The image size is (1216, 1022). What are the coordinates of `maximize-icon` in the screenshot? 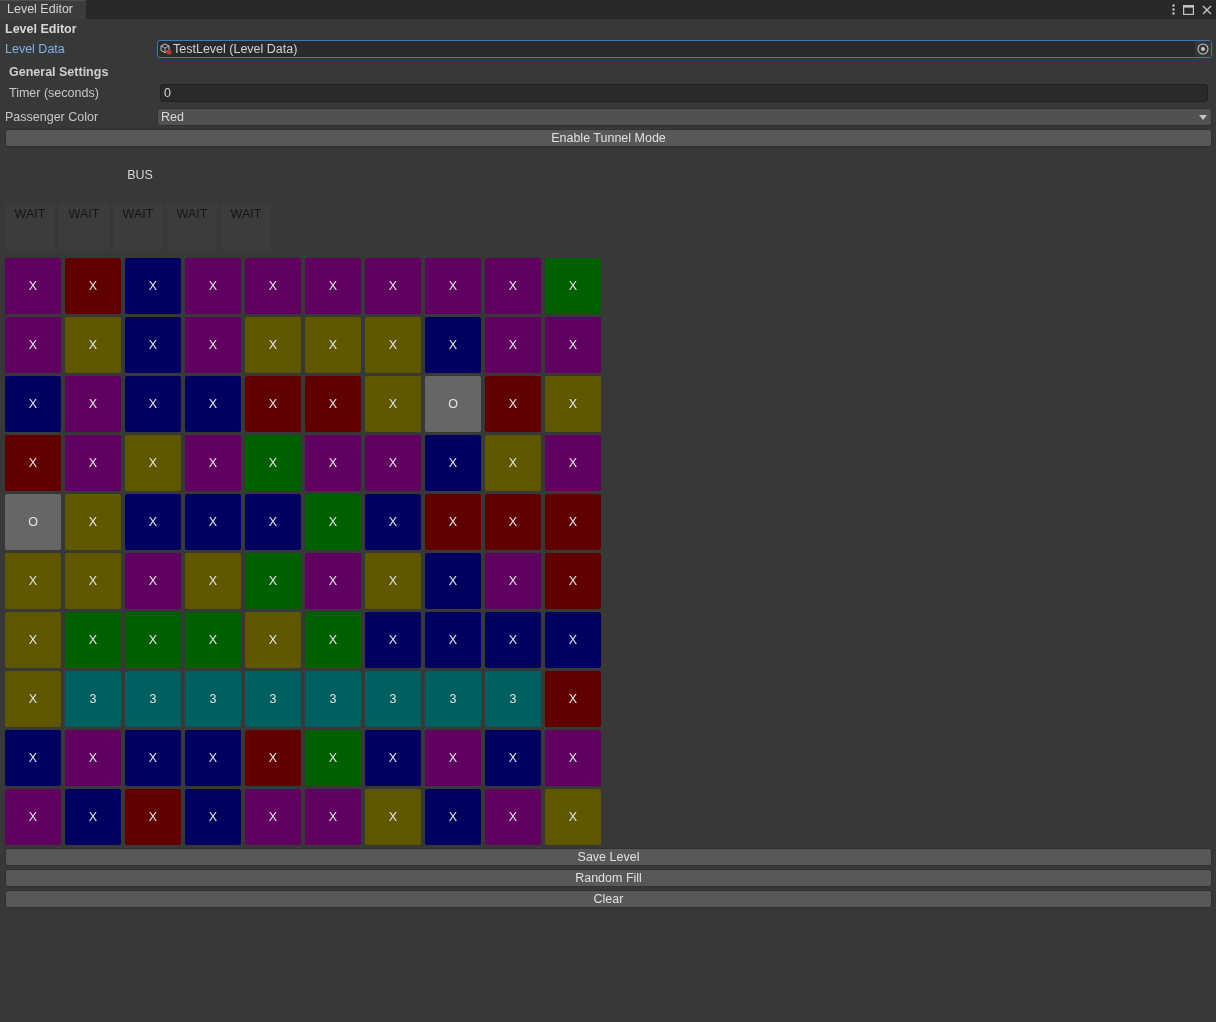 It's located at (1188, 9).